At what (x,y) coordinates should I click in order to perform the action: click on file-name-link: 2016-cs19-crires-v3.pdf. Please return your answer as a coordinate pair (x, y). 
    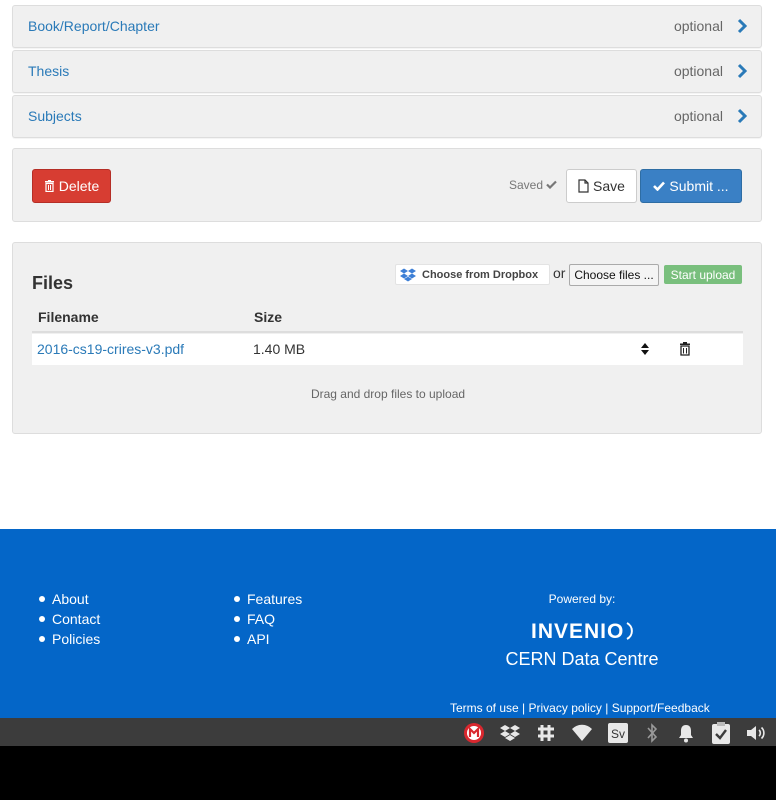
    Looking at the image, I should click on (110, 349).